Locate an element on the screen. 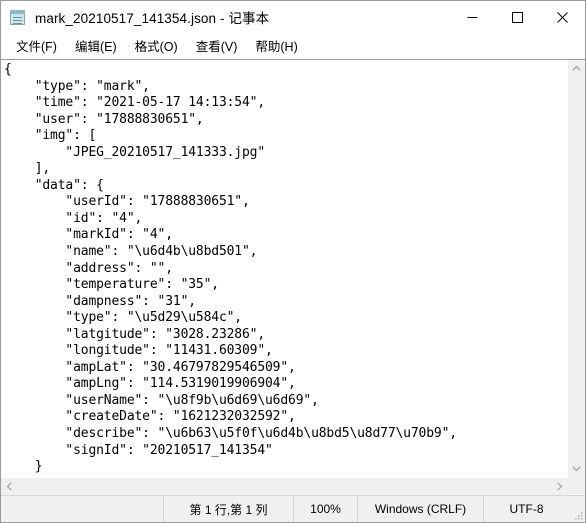  vertical-scrollbar is located at coordinates (576, 268).